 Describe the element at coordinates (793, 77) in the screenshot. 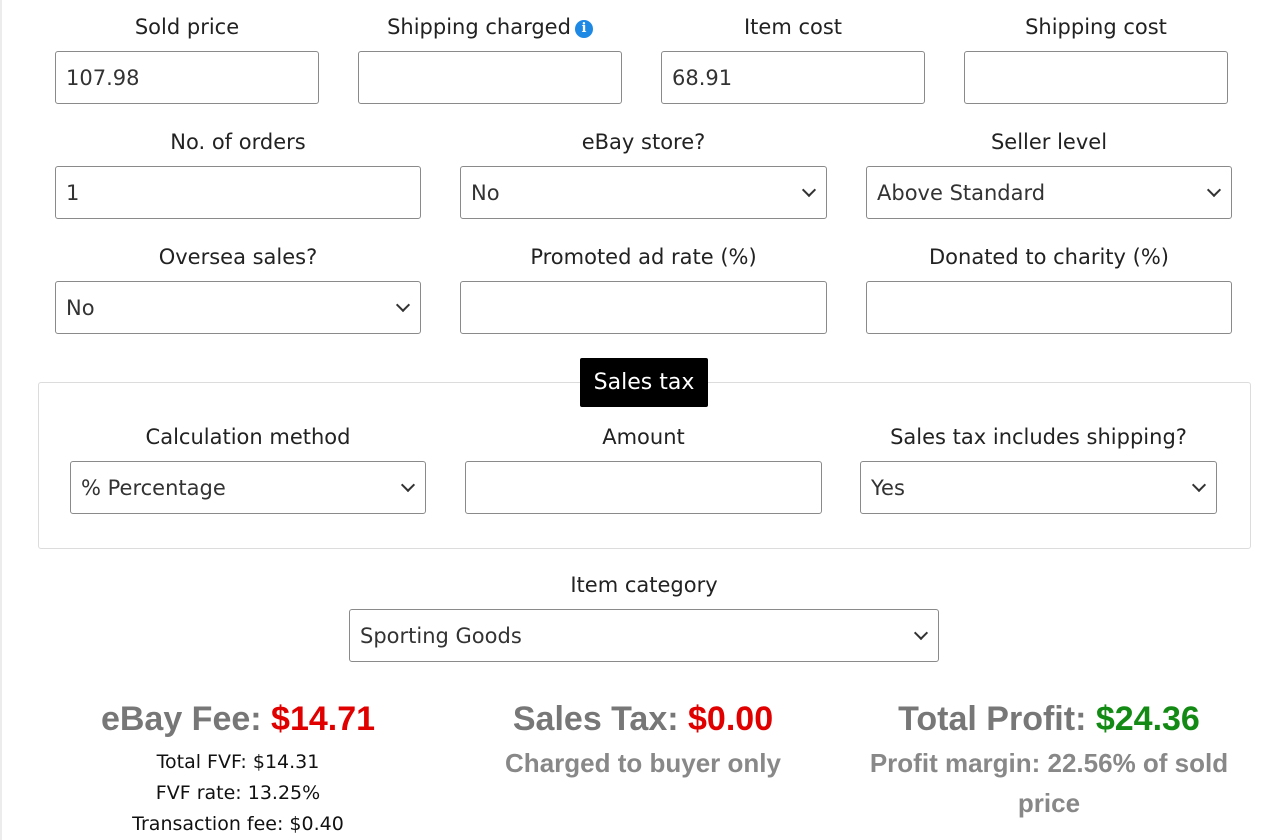

I see `item-cost-input: 68.91` at that location.